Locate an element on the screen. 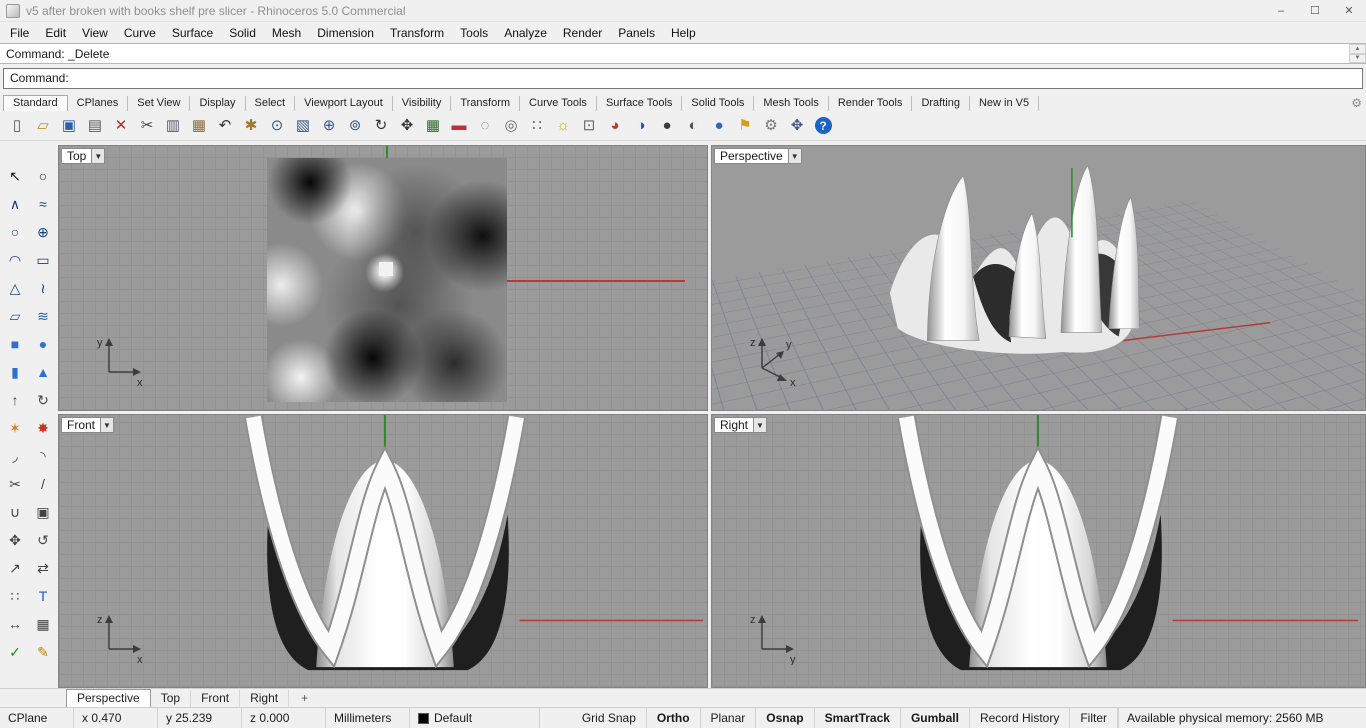 This screenshot has width=1366, height=728. save-icon: ▣ is located at coordinates (69, 126).